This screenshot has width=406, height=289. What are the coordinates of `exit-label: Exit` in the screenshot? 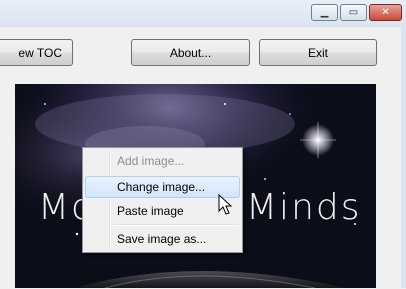 It's located at (317, 52).